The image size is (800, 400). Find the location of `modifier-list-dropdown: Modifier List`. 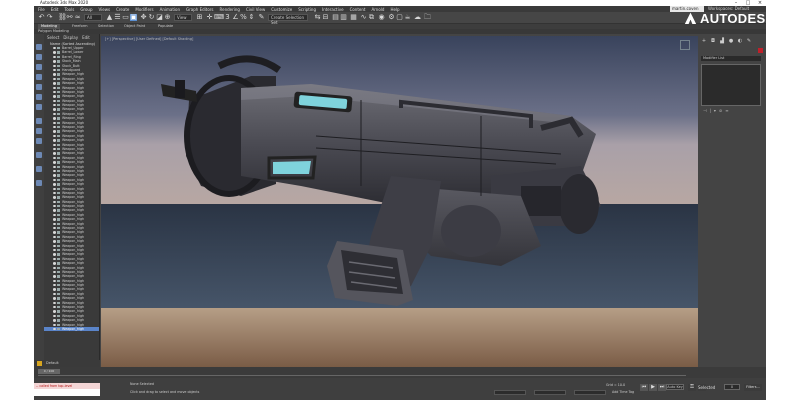

modifier-list-dropdown: Modifier List is located at coordinates (731, 58).